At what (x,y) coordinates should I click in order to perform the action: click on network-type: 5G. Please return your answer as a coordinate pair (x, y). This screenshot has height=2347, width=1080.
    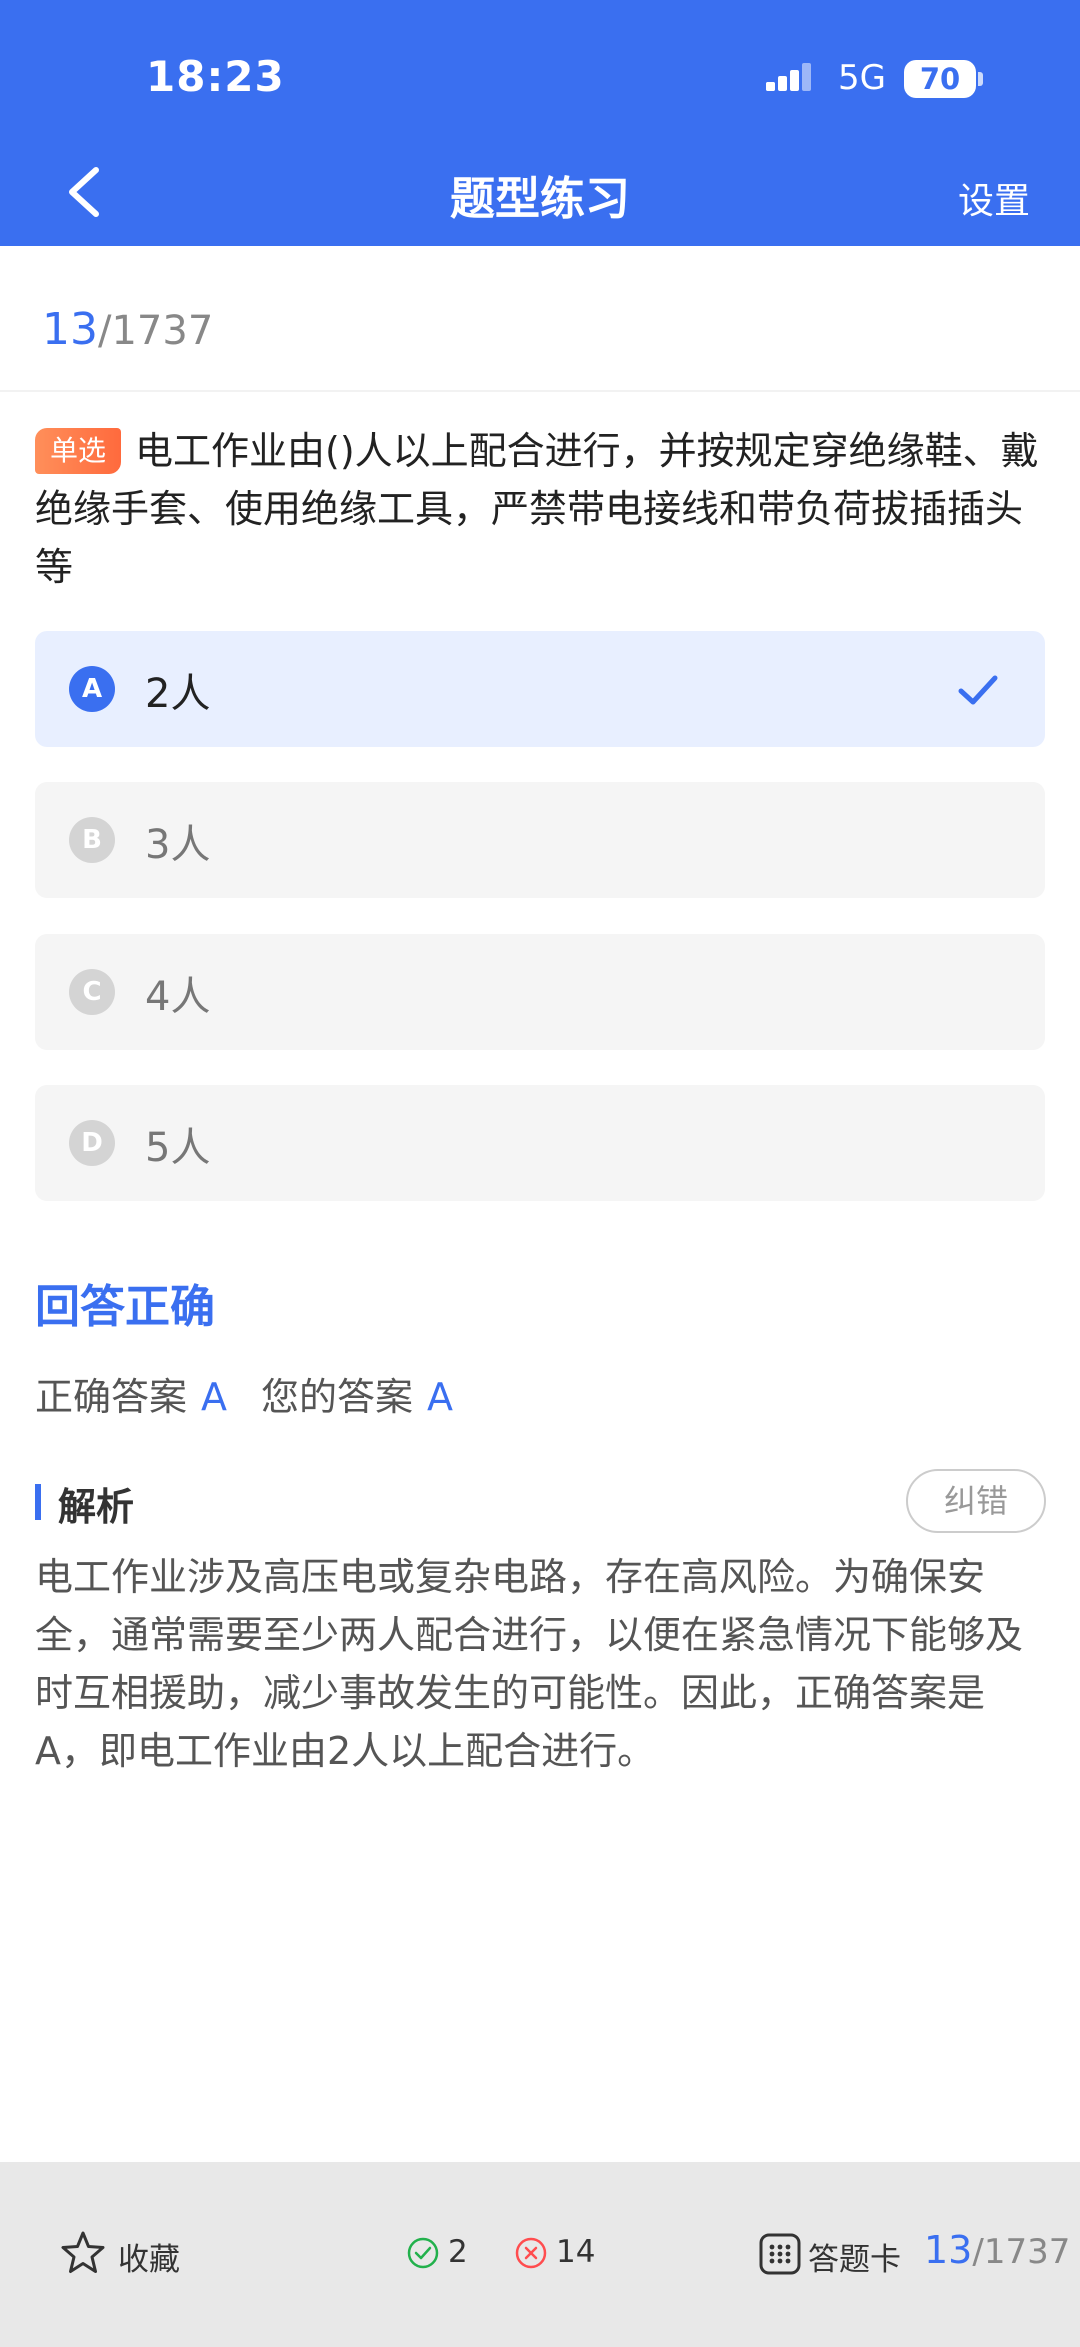
    Looking at the image, I should click on (862, 78).